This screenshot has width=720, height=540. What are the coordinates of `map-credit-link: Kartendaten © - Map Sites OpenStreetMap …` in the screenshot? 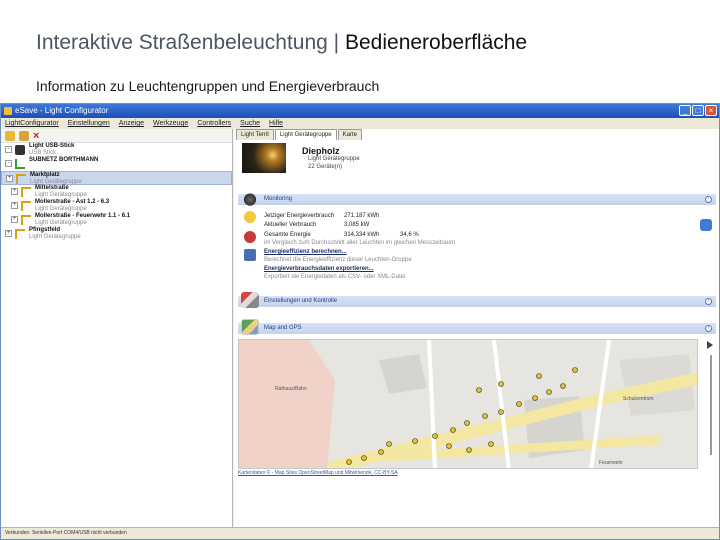 It's located at (318, 473).